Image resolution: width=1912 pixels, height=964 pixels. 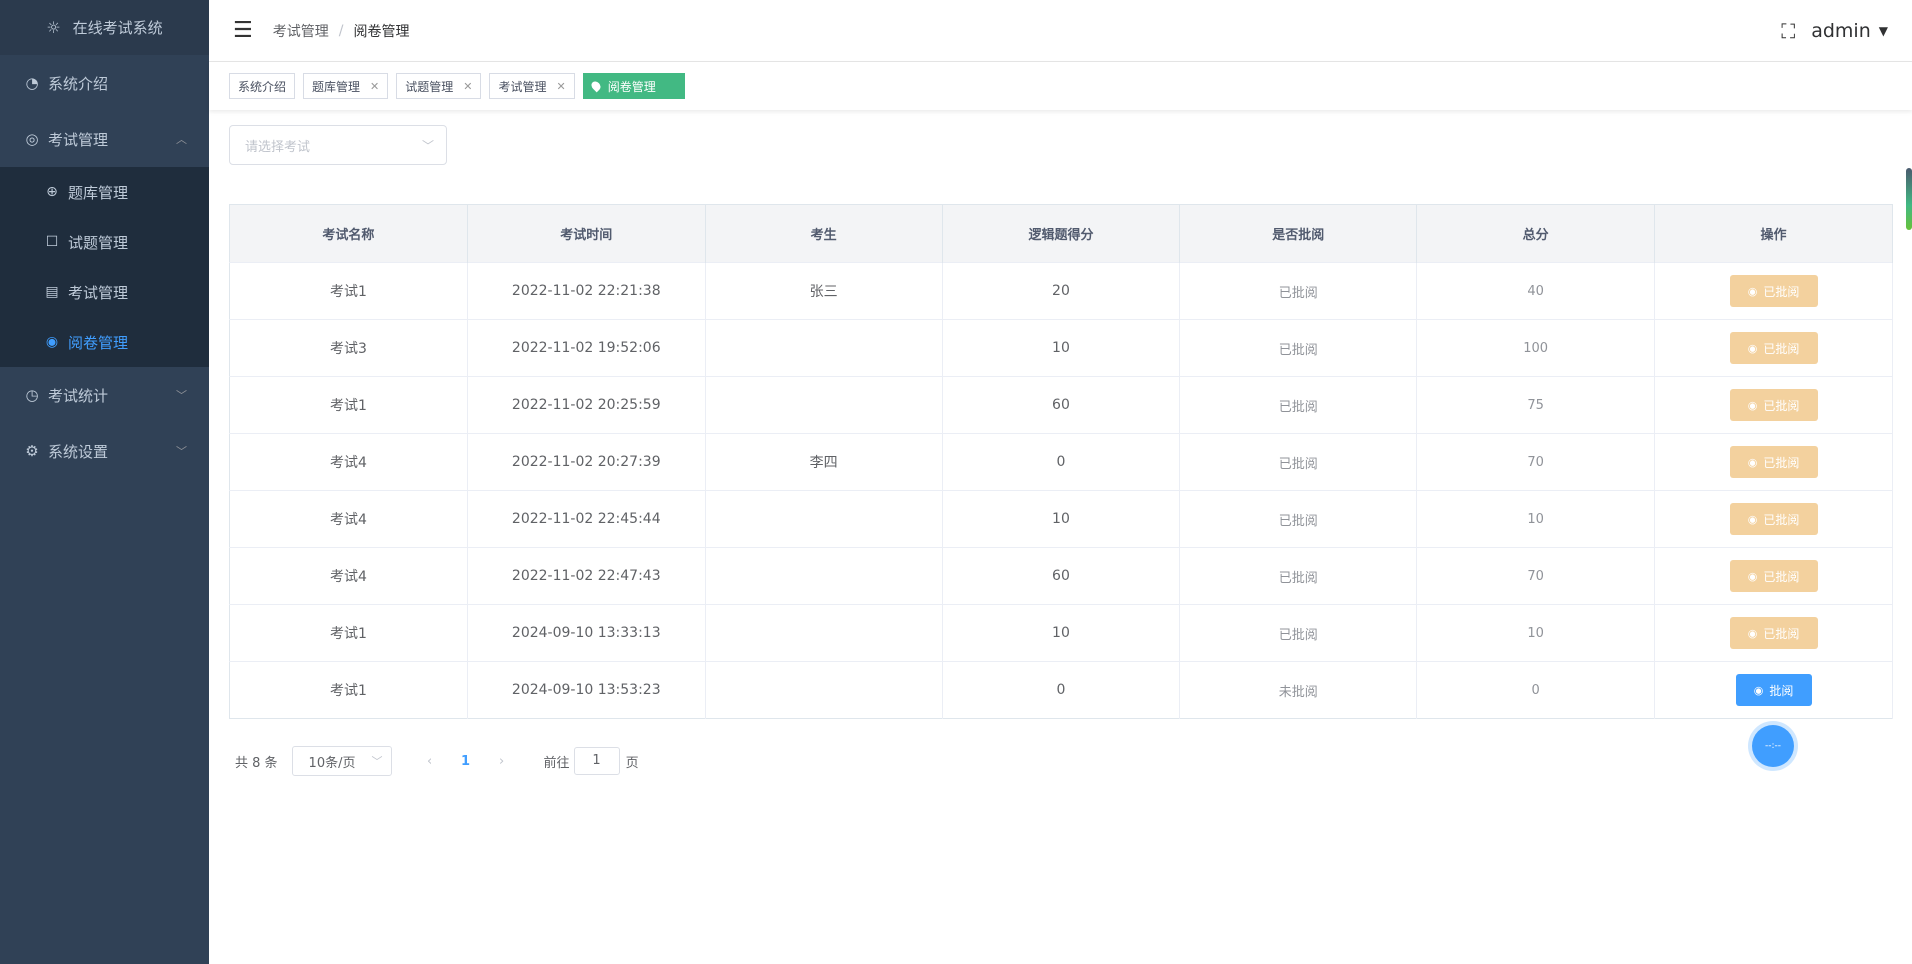 What do you see at coordinates (586, 462) in the screenshot?
I see `cell-exam-time: 2022-11-02 20:27:39` at bounding box center [586, 462].